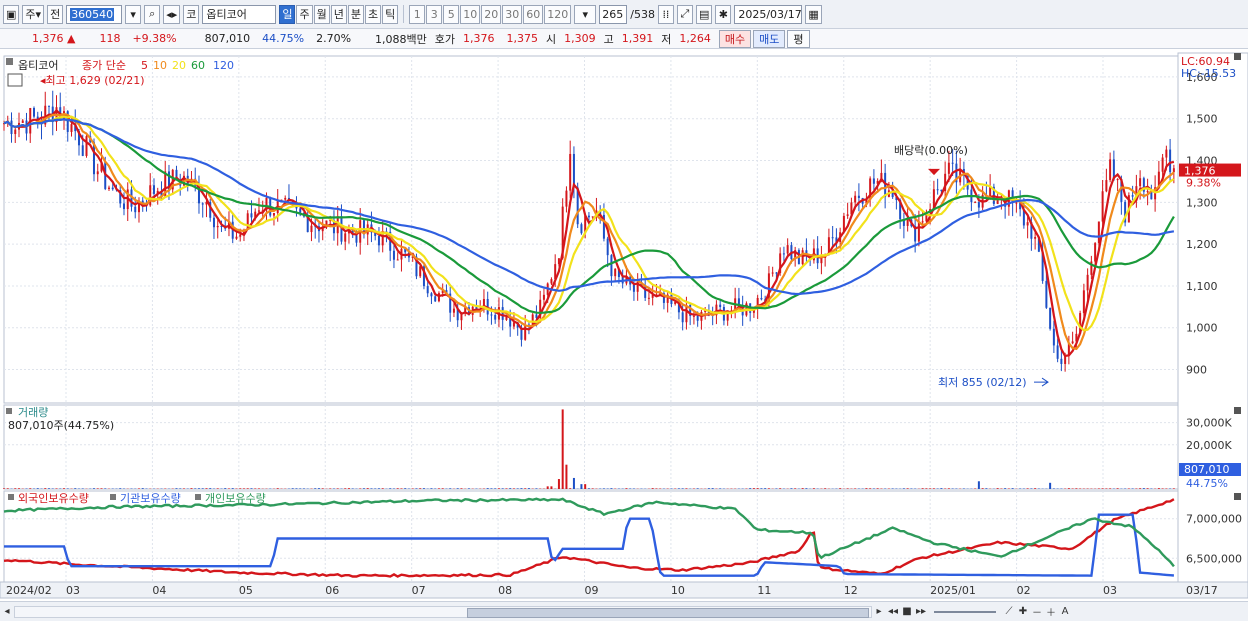  What do you see at coordinates (1202, 202) in the screenshot?
I see `price-tick-label: 1,300` at bounding box center [1202, 202].